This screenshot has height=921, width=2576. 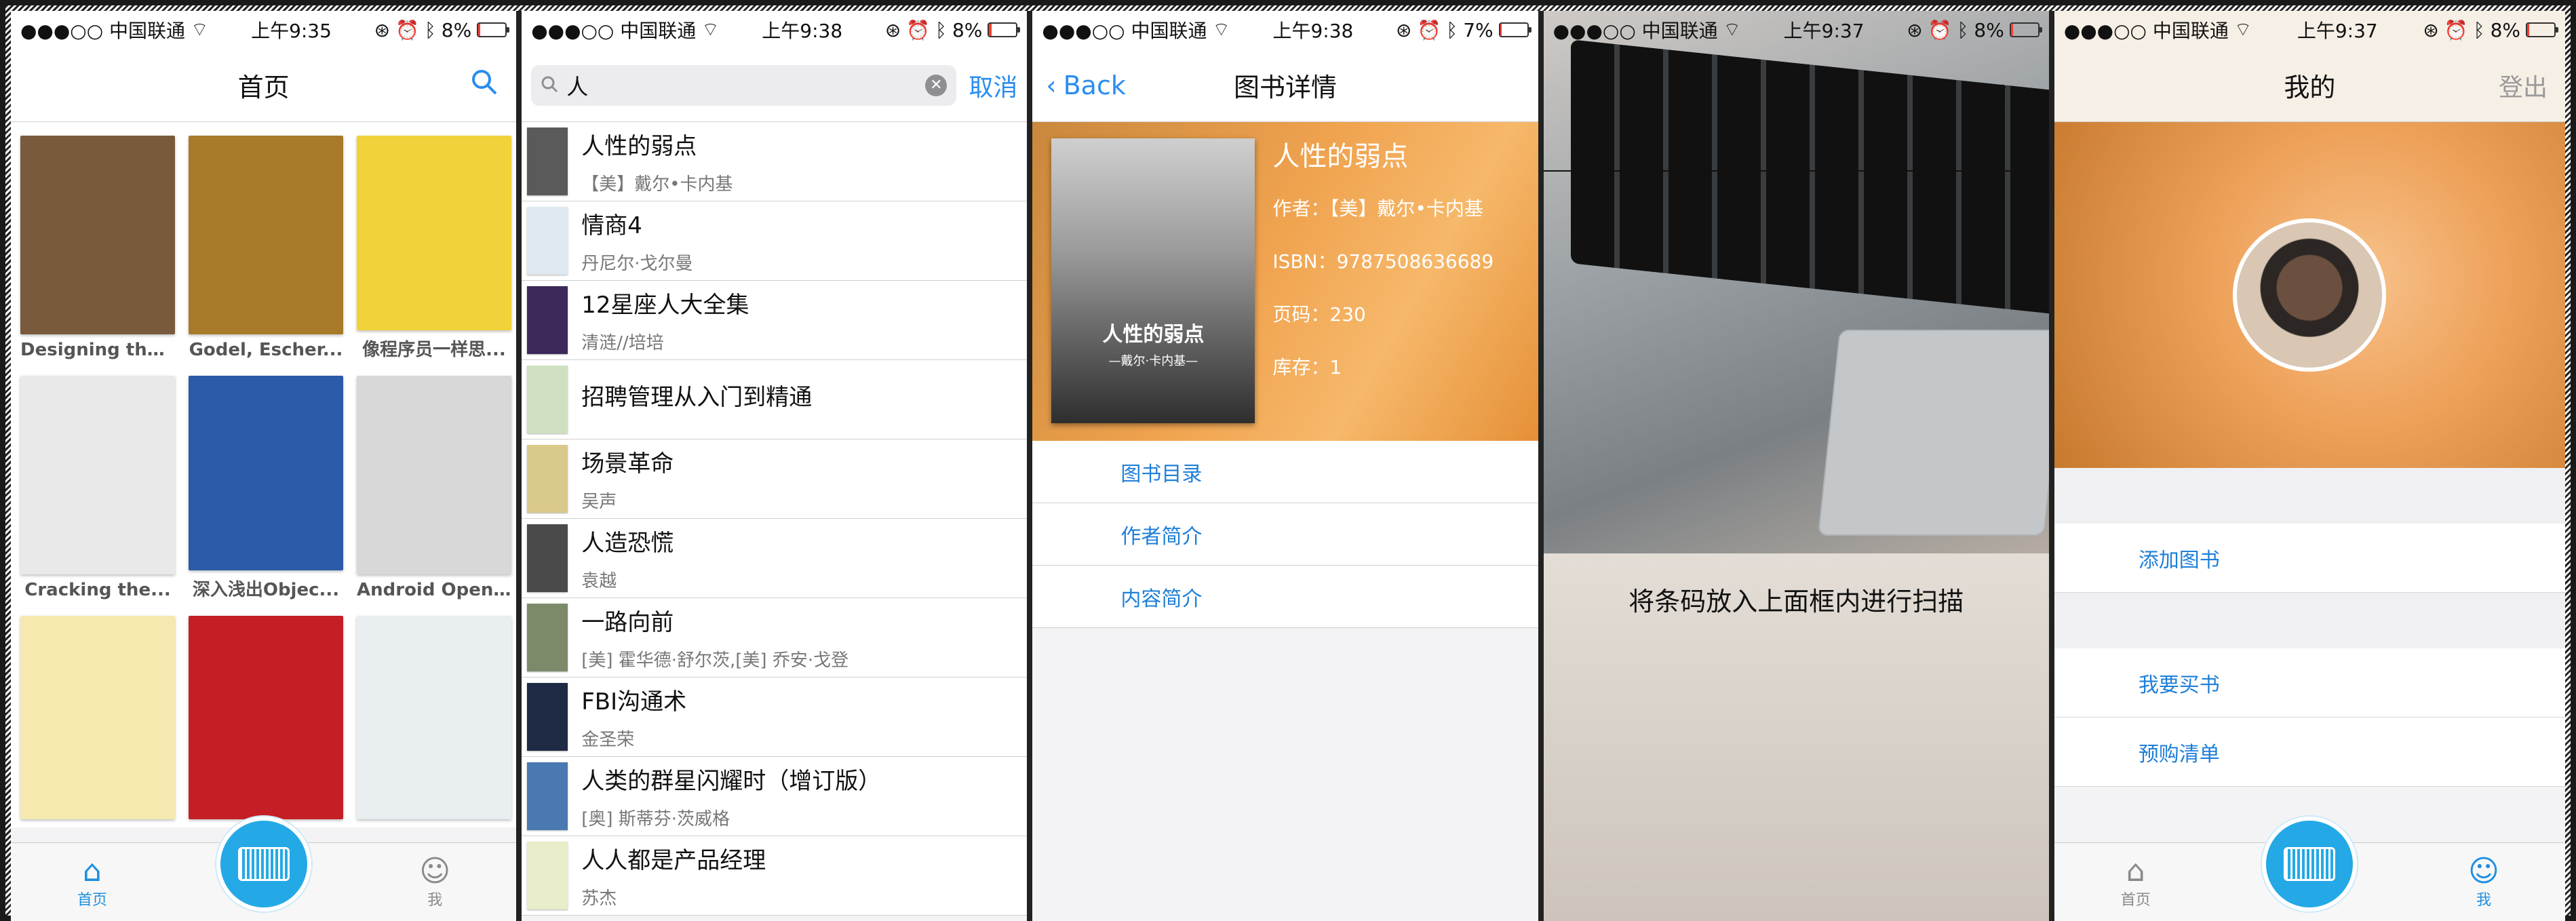 What do you see at coordinates (634, 702) in the screenshot?
I see `result-title: FBI沟通术` at bounding box center [634, 702].